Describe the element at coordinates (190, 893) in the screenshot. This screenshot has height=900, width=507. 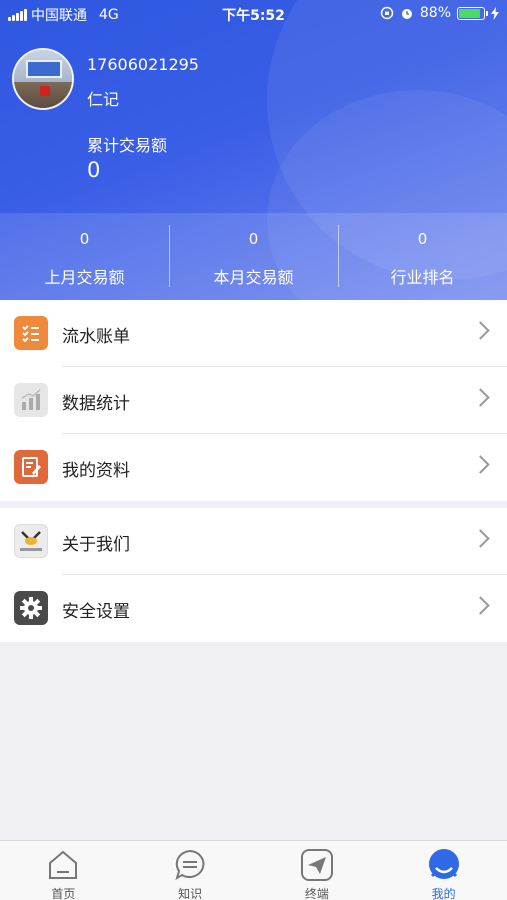
I see `tab-label: 知识` at that location.